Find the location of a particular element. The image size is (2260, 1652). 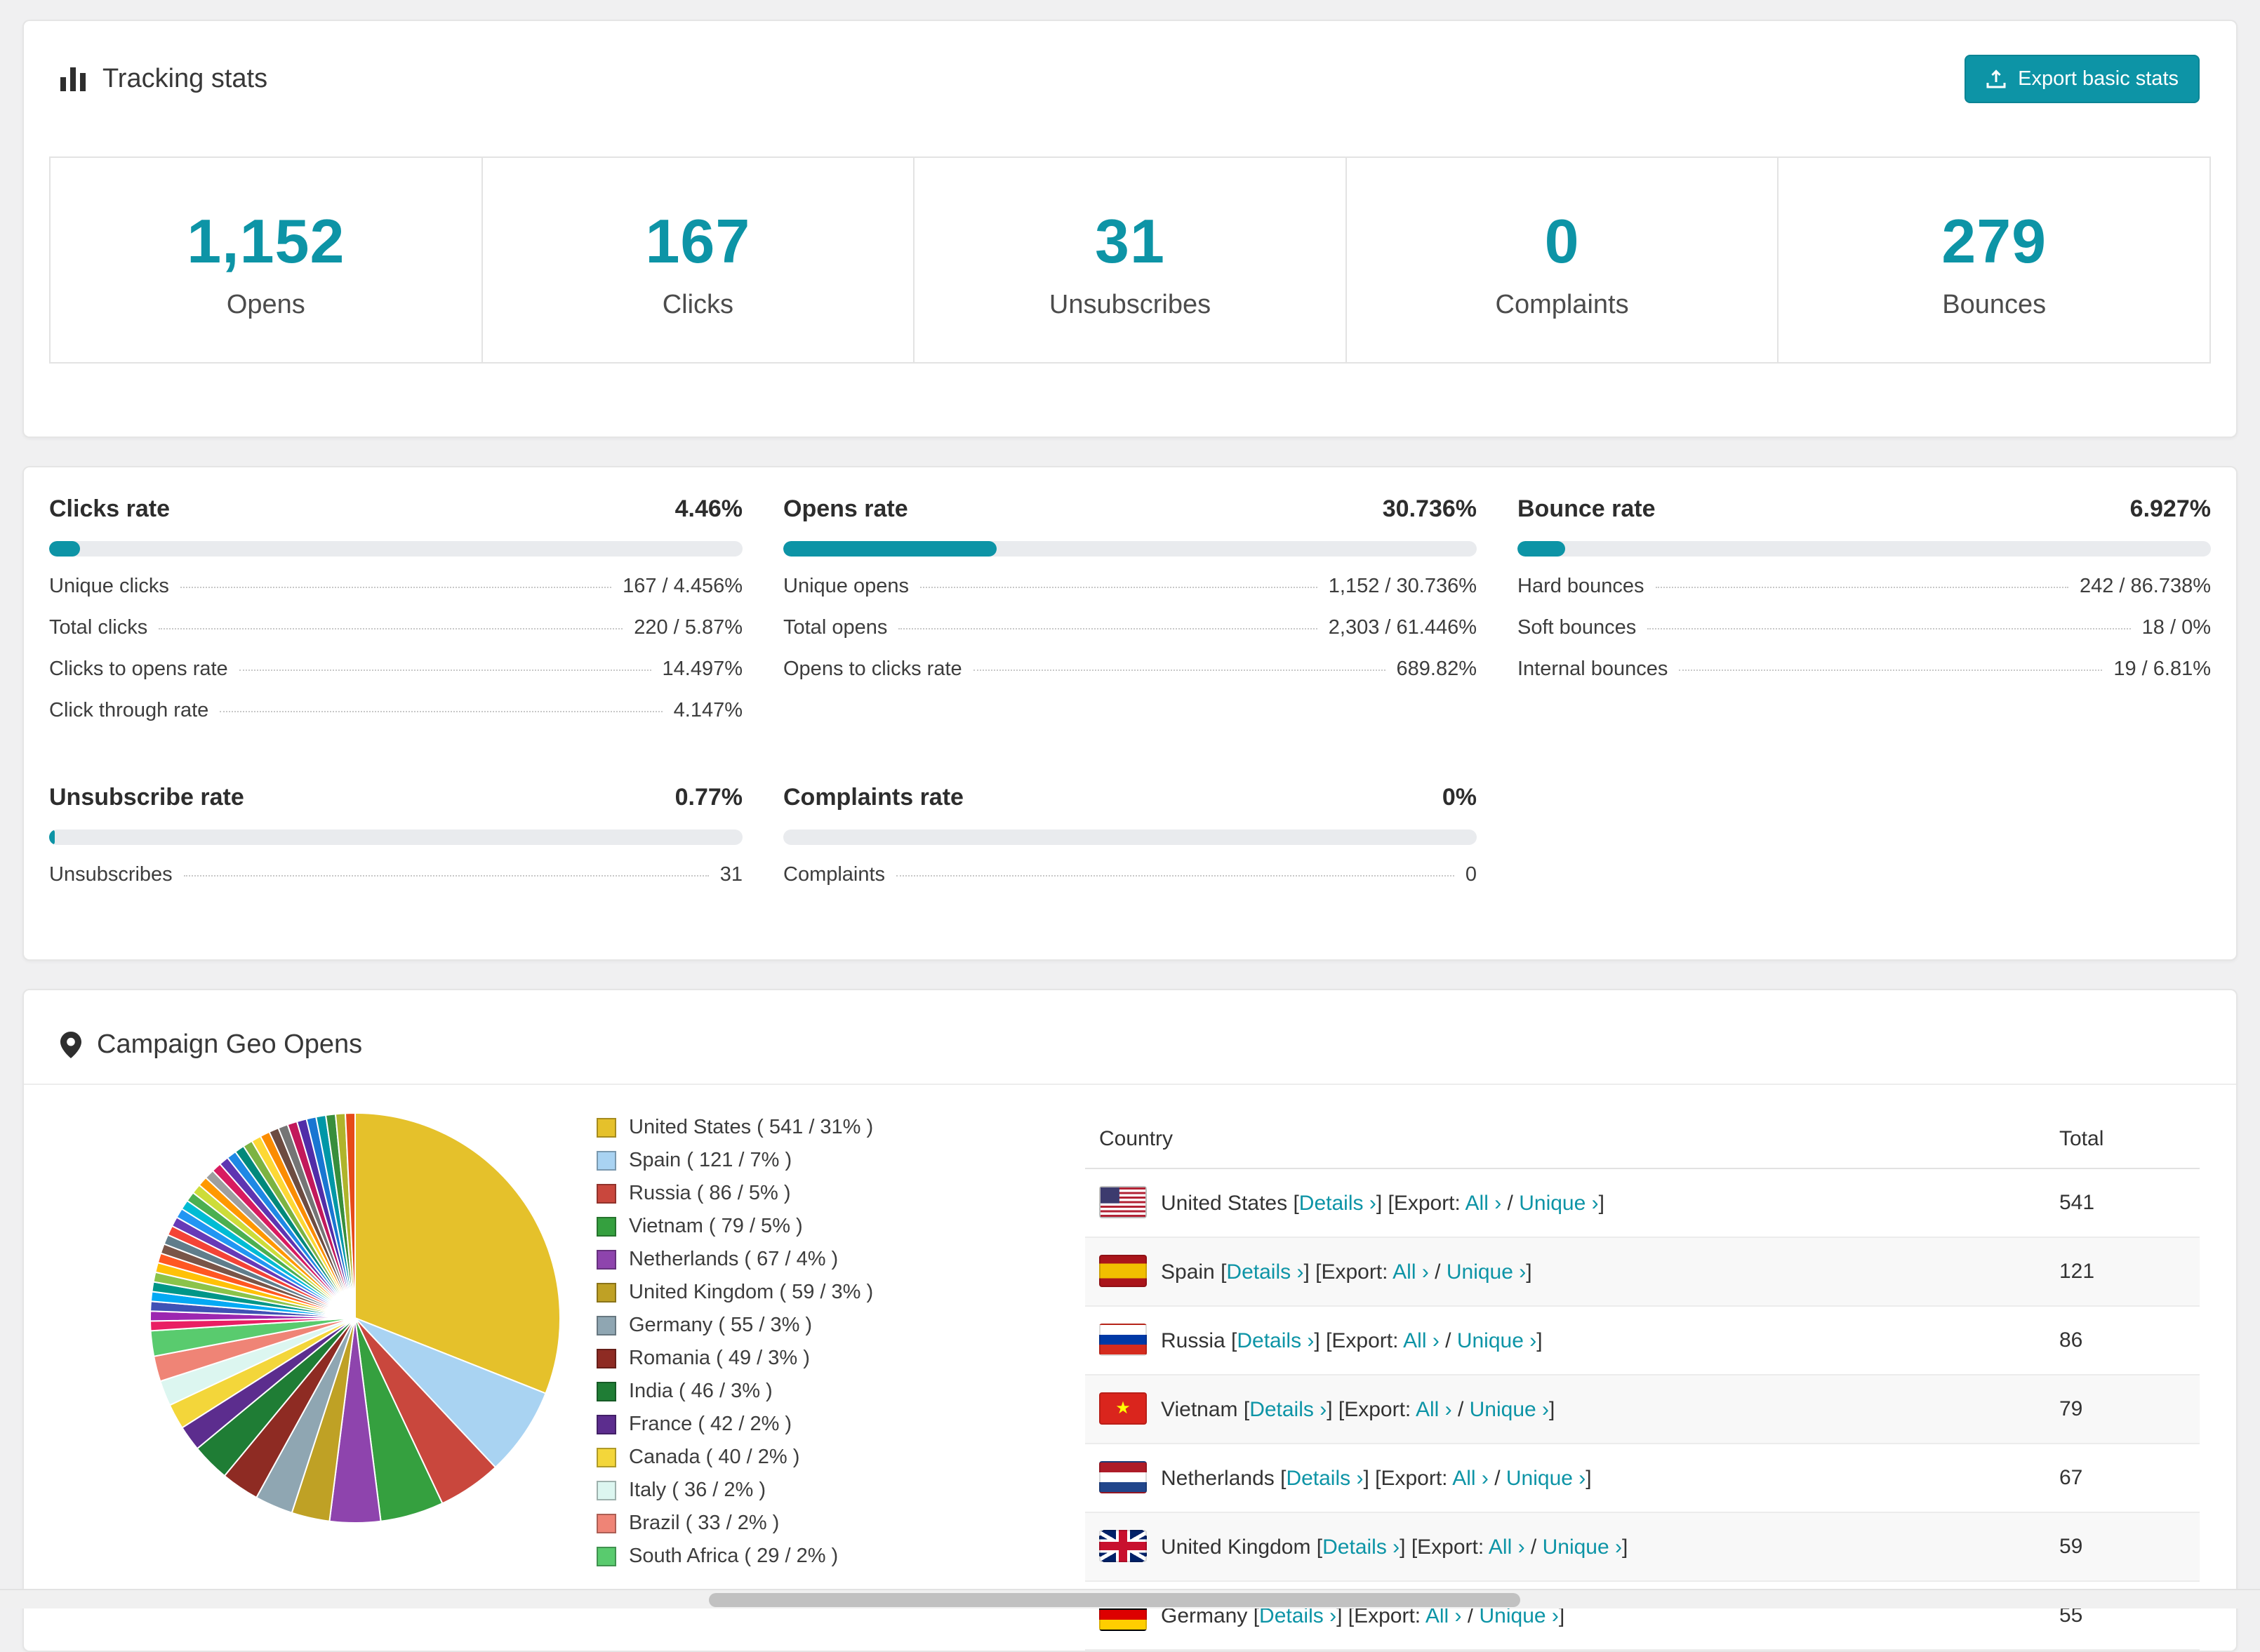

country-total: 121 is located at coordinates (2122, 1271).